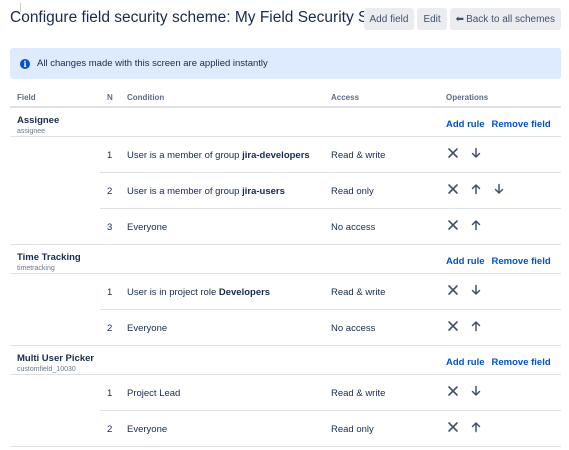 This screenshot has height=450, width=569. Describe the element at coordinates (26, 97) in the screenshot. I see `column-header-field: Field` at that location.